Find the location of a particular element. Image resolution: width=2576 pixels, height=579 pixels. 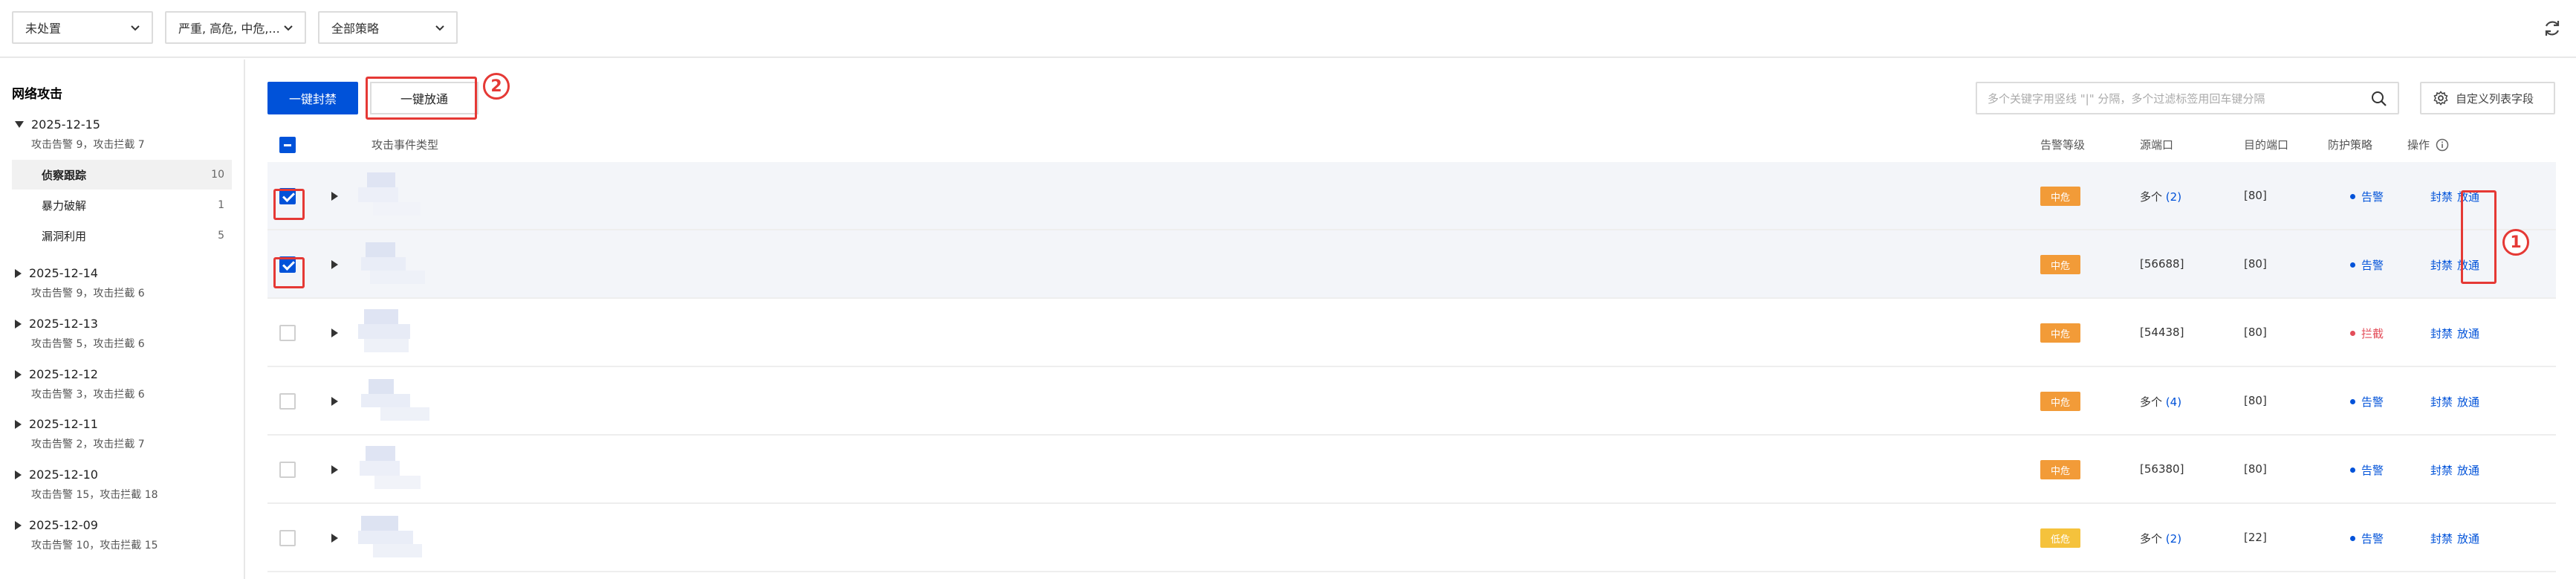

status-filter-select: 未处置 is located at coordinates (82, 28).